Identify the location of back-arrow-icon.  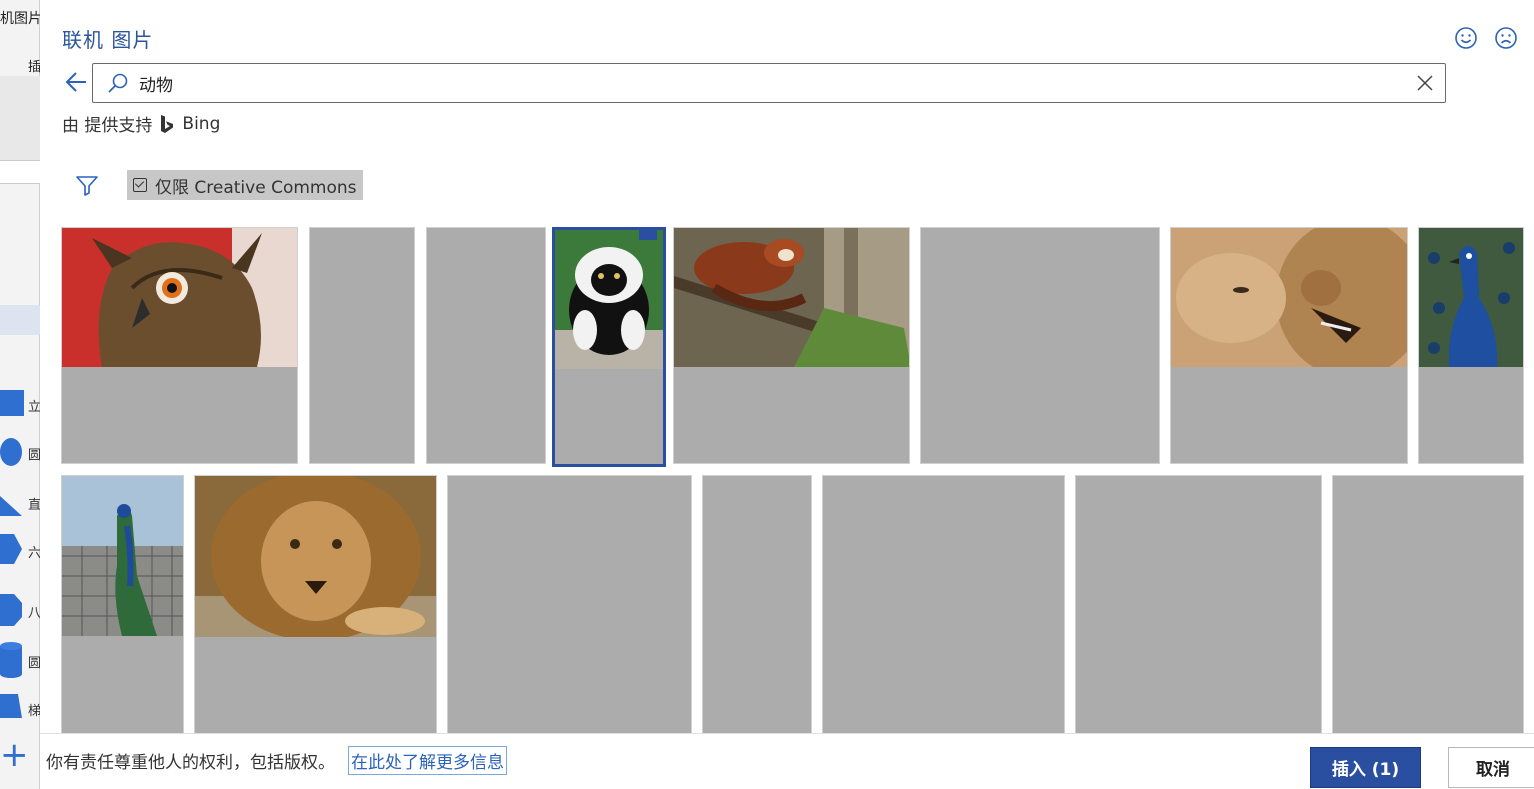
(77, 82).